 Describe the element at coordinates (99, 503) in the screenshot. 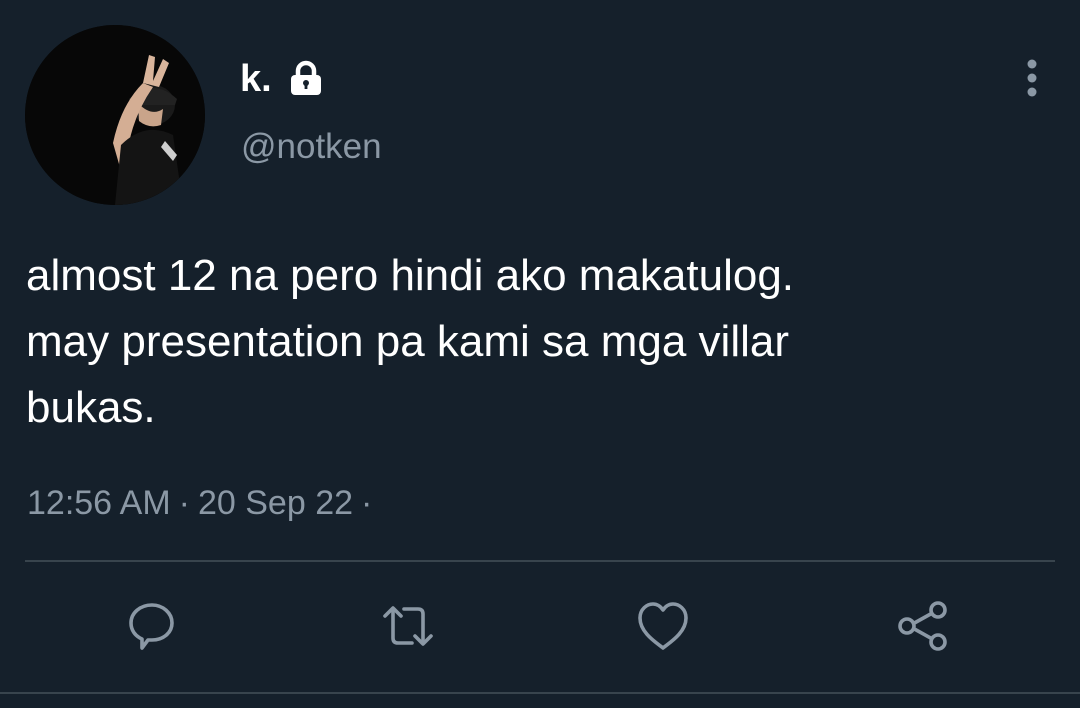

I see `tweet-time: 12:56 AM` at that location.